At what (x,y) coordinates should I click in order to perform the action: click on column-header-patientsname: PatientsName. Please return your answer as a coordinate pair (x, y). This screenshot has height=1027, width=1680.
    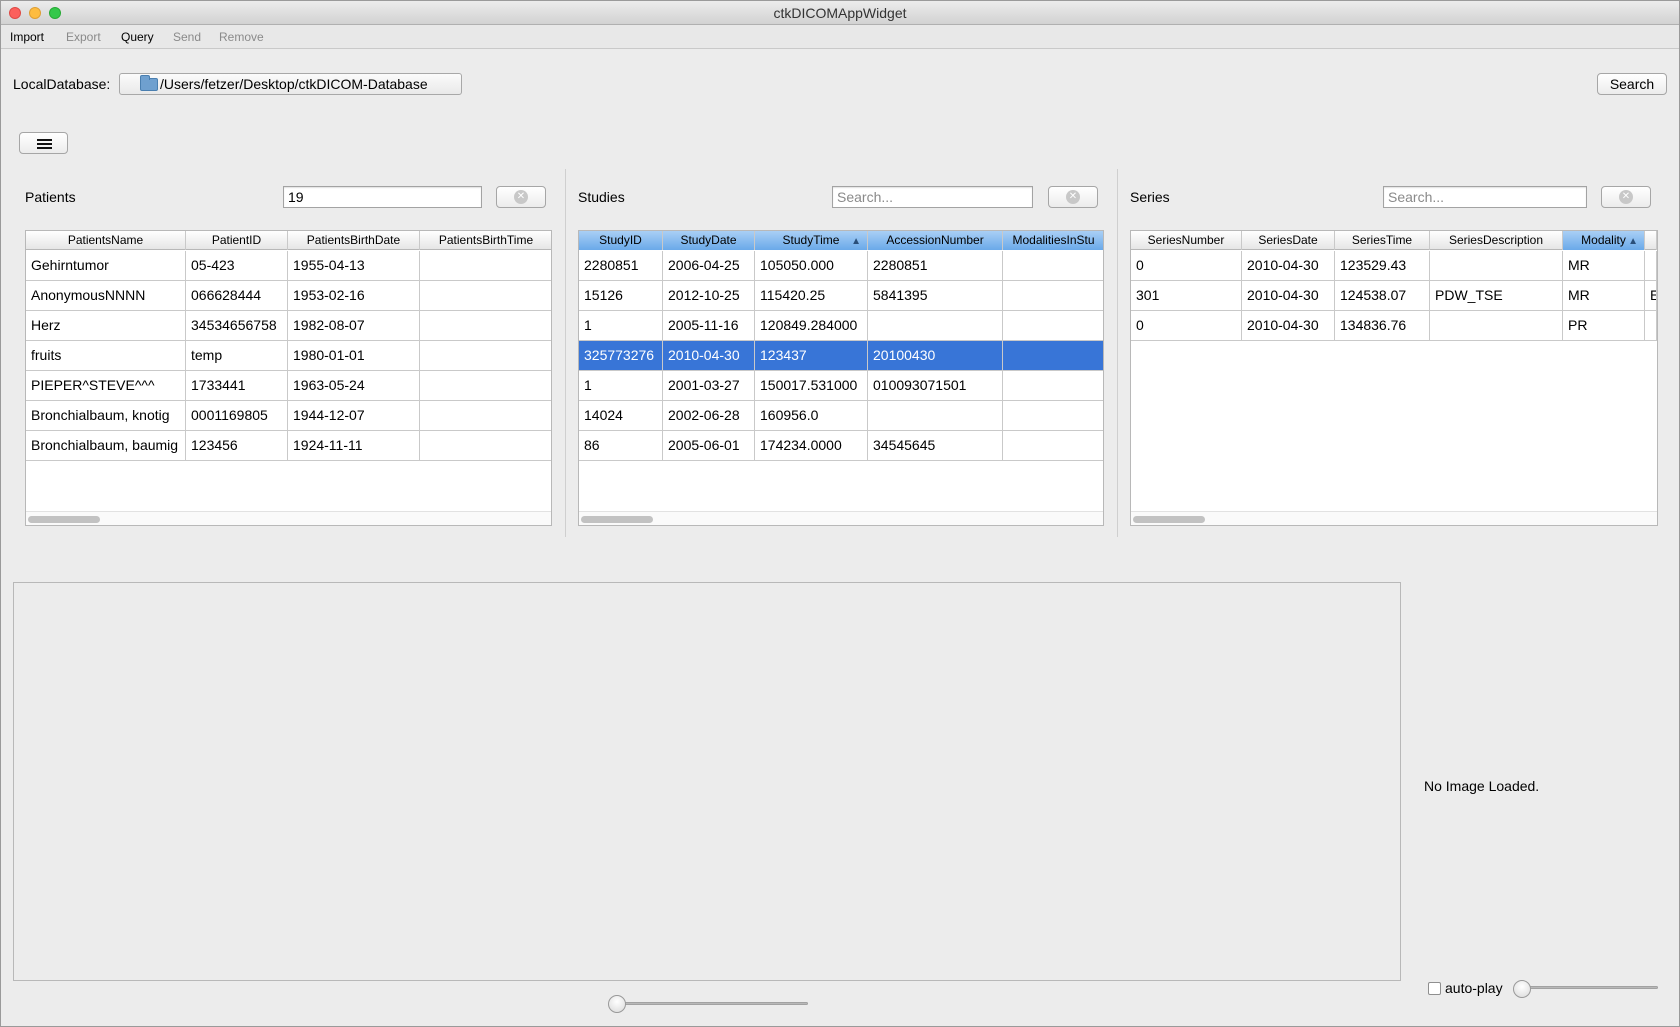
    Looking at the image, I should click on (106, 240).